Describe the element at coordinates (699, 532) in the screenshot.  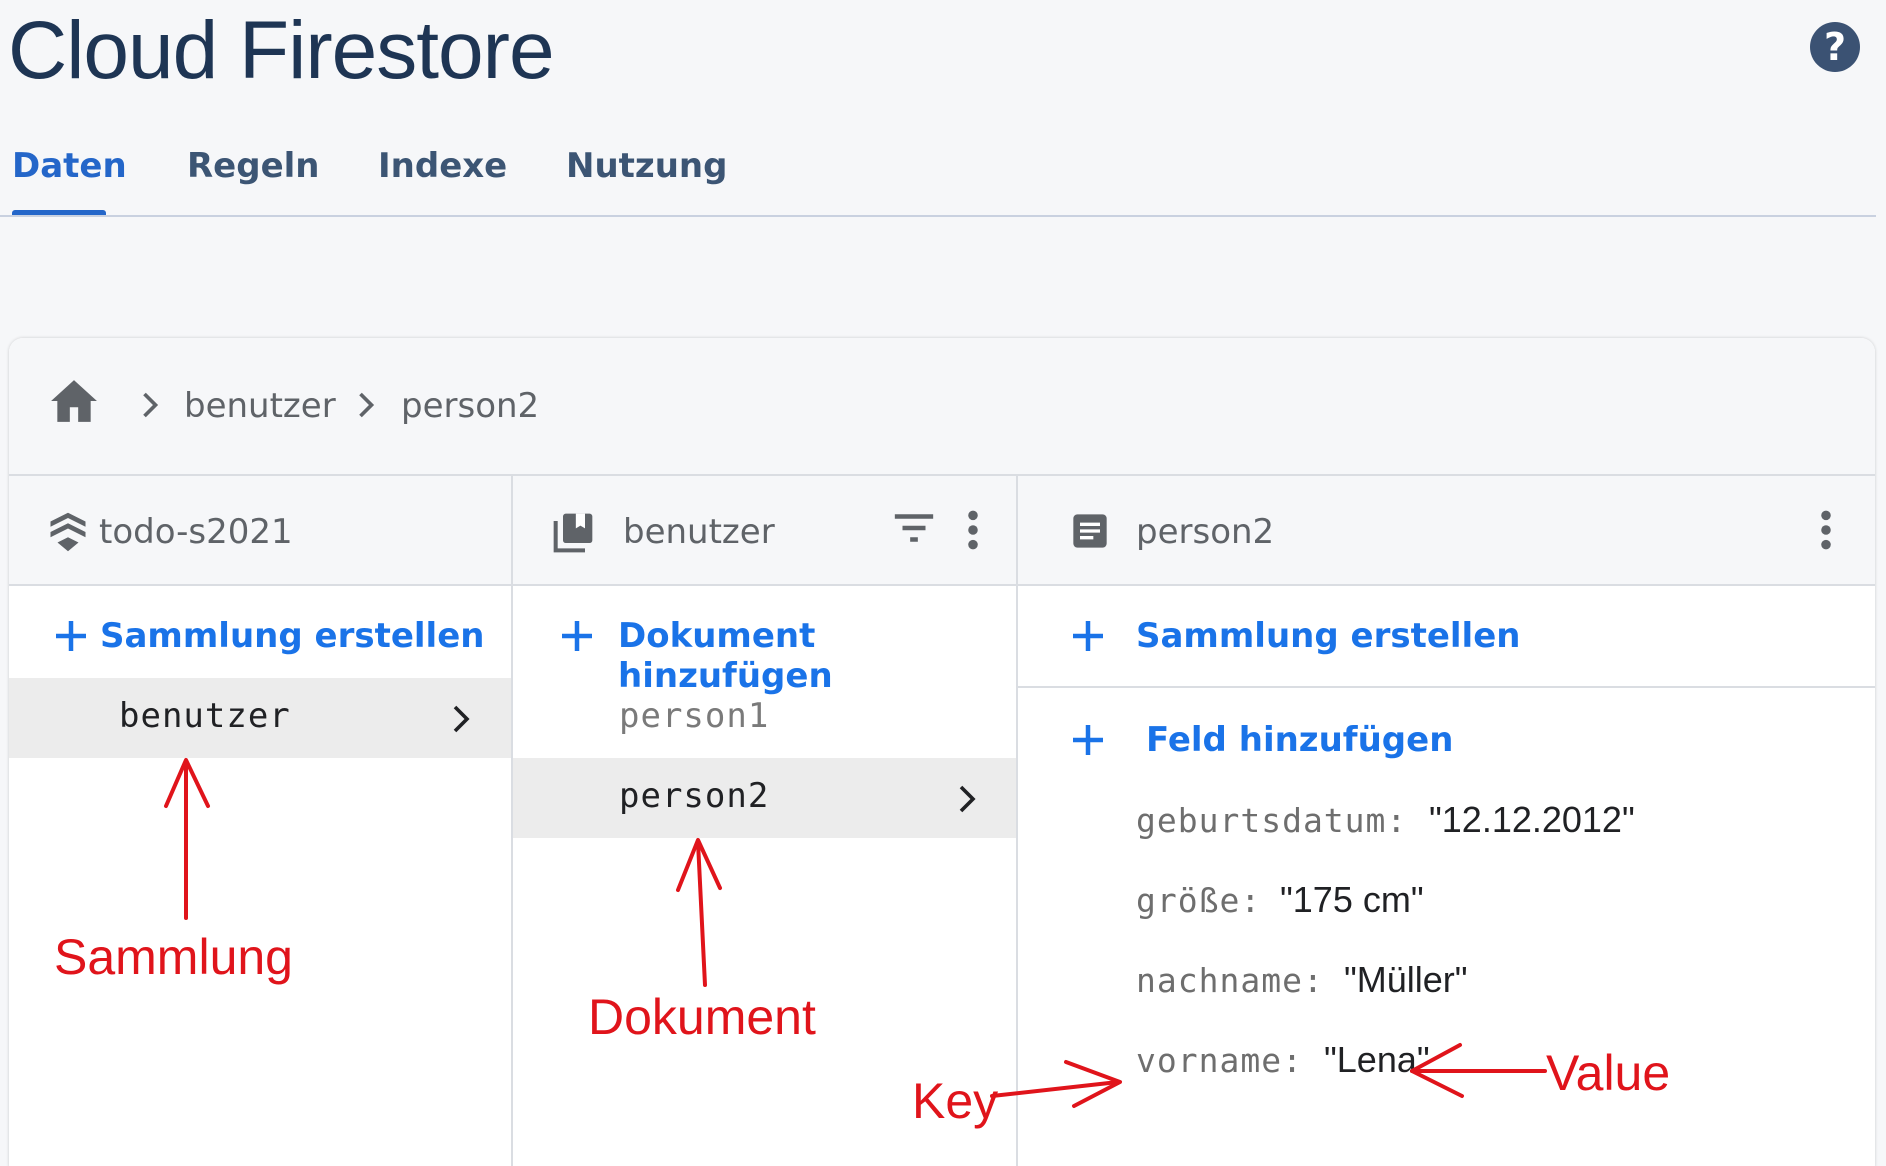
I see `collection-title: benutzer` at that location.